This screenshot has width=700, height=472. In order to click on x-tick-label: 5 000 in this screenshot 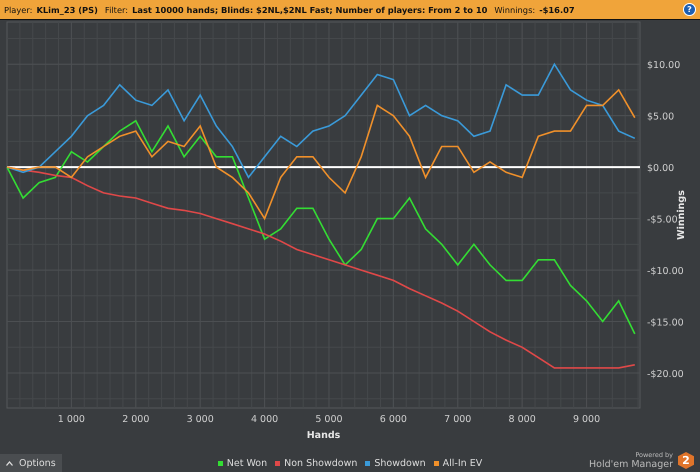, I will do `click(329, 419)`.